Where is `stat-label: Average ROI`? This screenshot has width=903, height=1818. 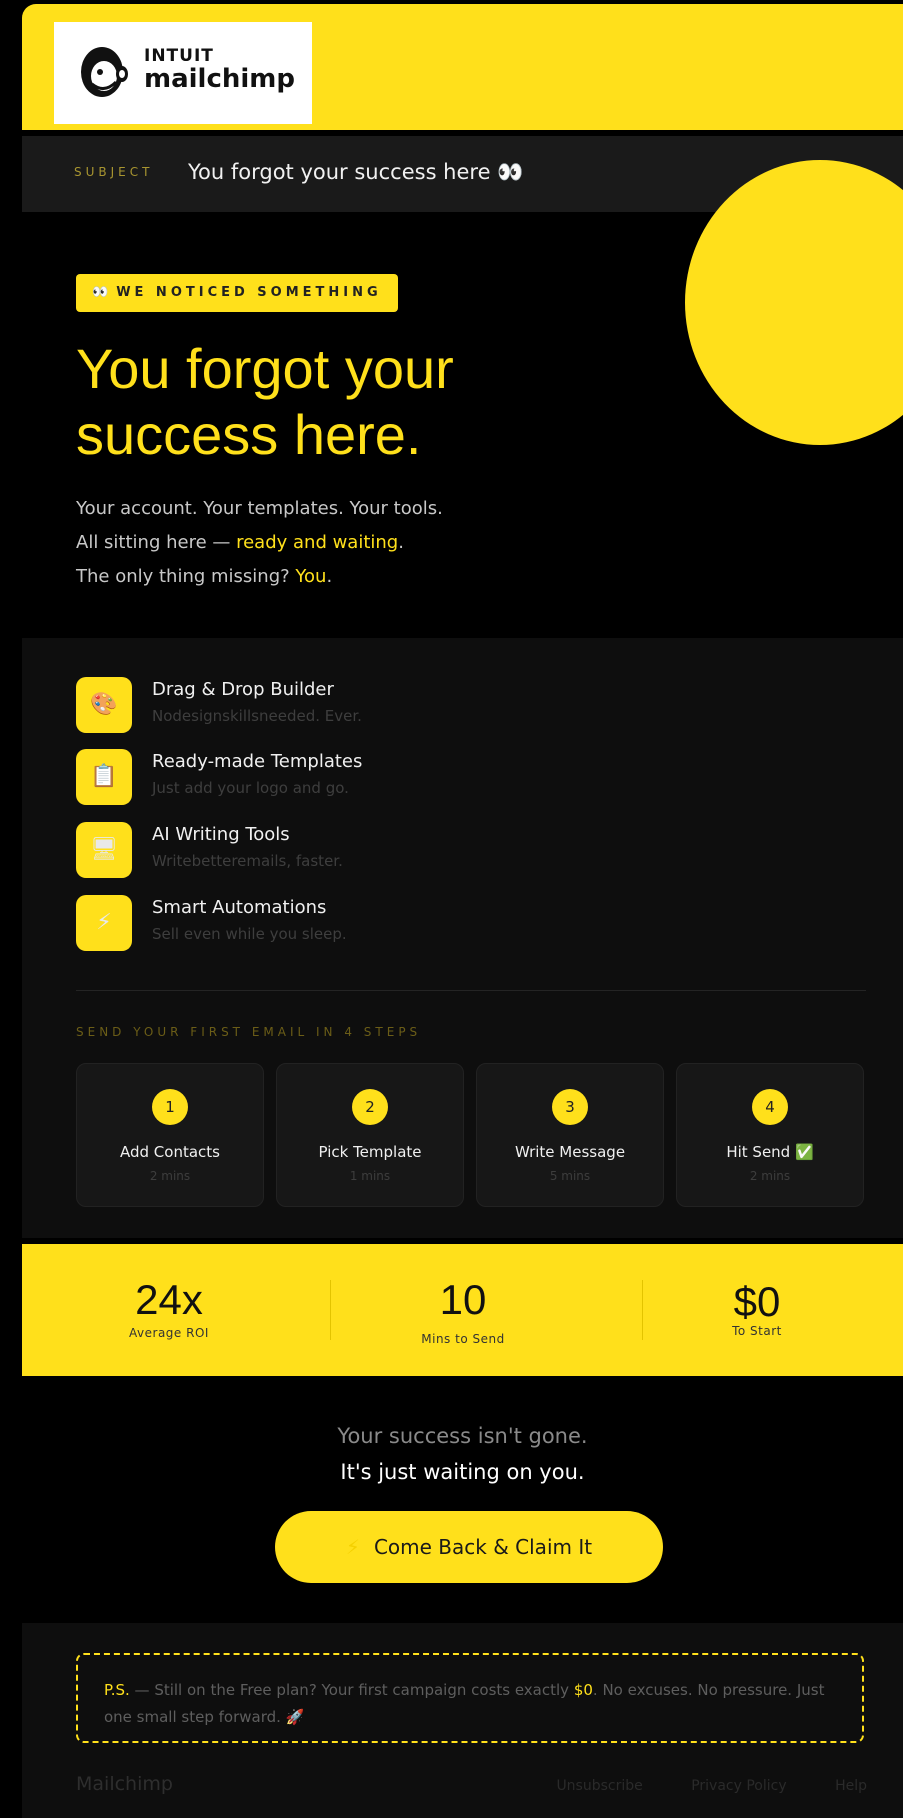 stat-label: Average ROI is located at coordinates (169, 1333).